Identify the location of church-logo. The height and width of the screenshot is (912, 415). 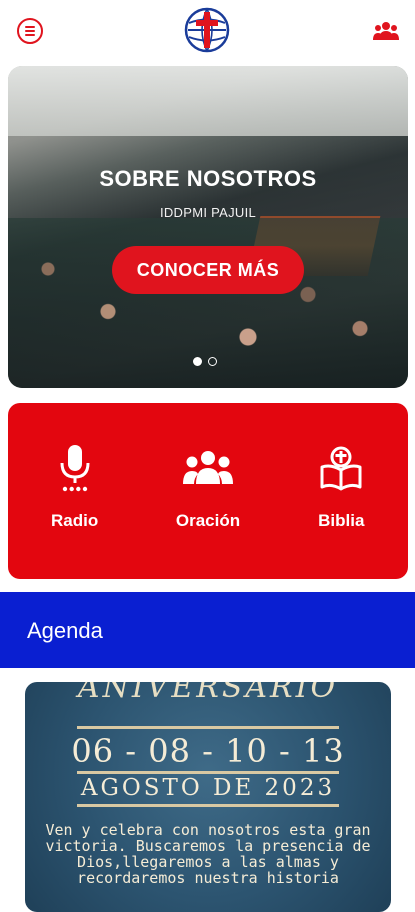
(207, 30).